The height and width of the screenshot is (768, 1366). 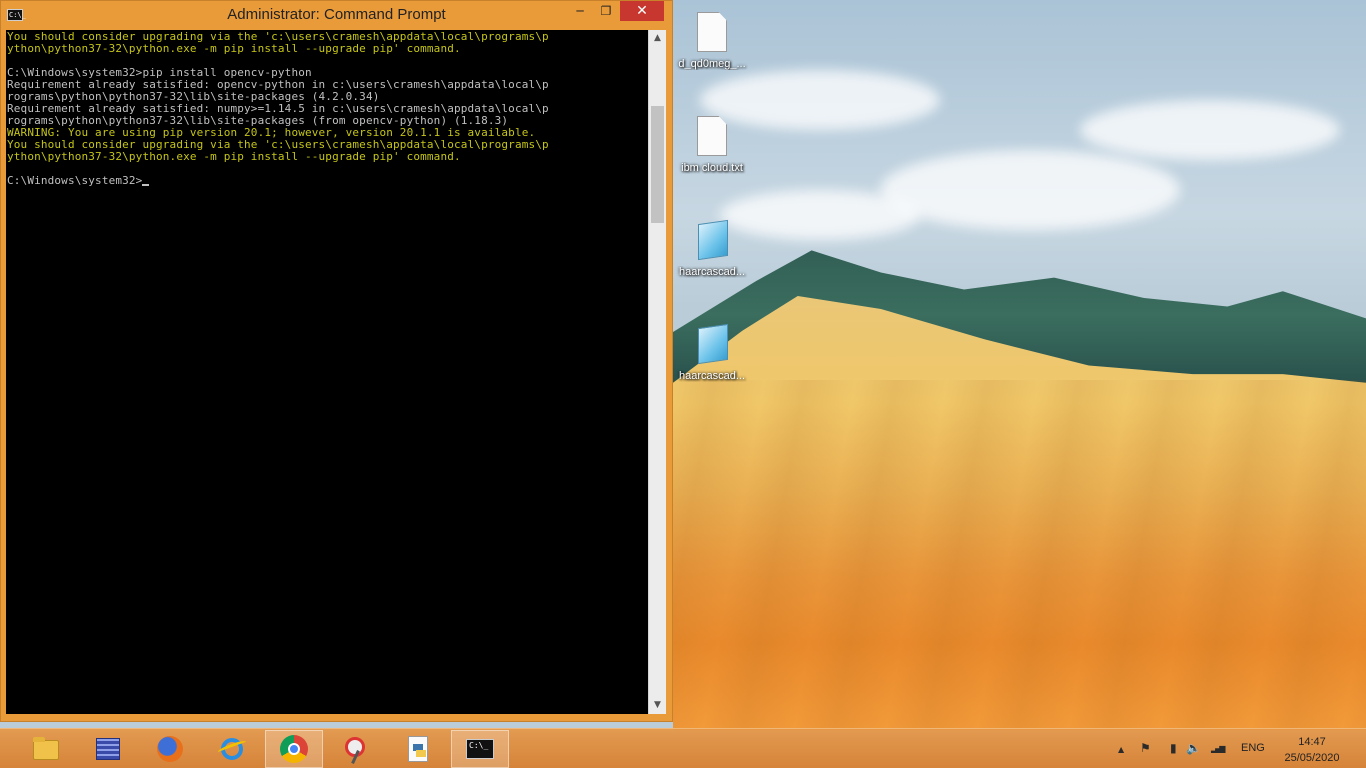 What do you see at coordinates (657, 705) in the screenshot?
I see `scroll-down-arrow-icon: ▼` at bounding box center [657, 705].